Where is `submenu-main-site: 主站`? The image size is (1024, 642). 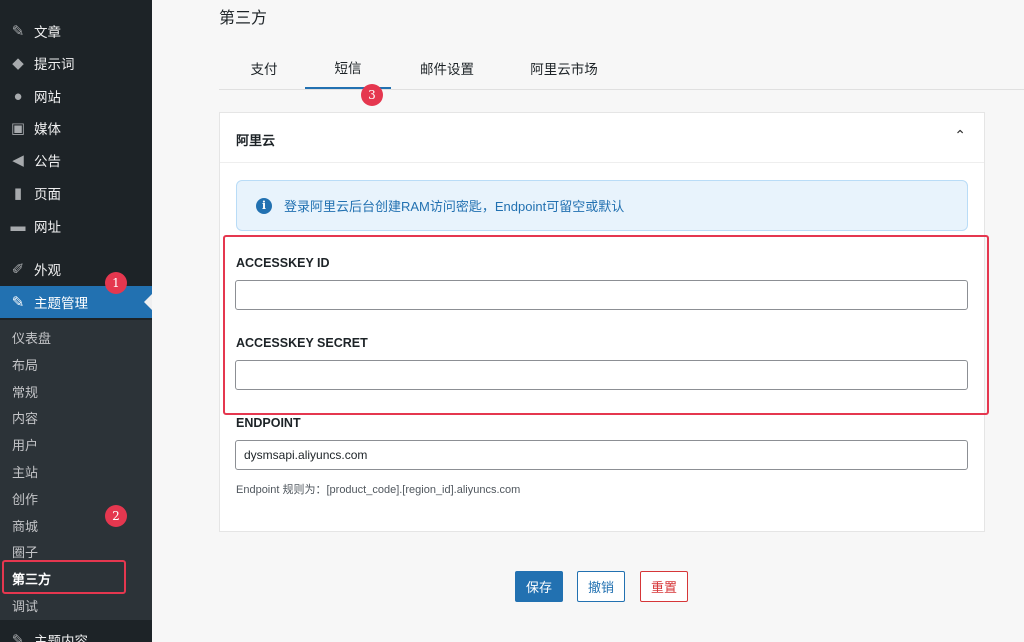 submenu-main-site: 主站 is located at coordinates (76, 471).